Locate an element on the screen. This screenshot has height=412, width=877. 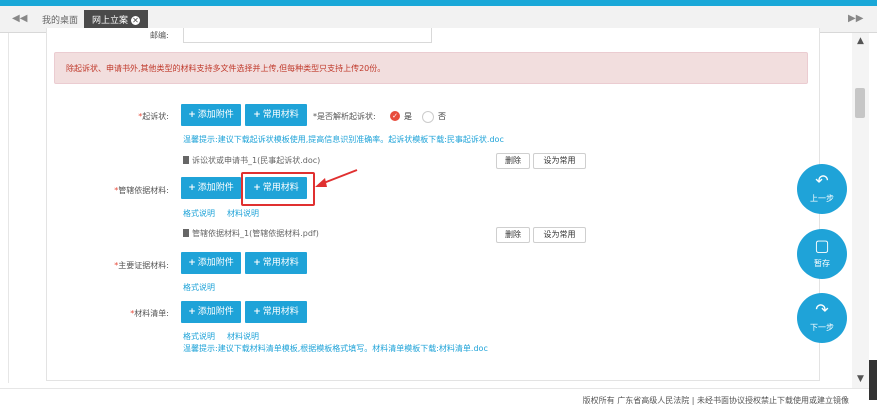
complaint-delete-button: 删除 is located at coordinates (513, 161).